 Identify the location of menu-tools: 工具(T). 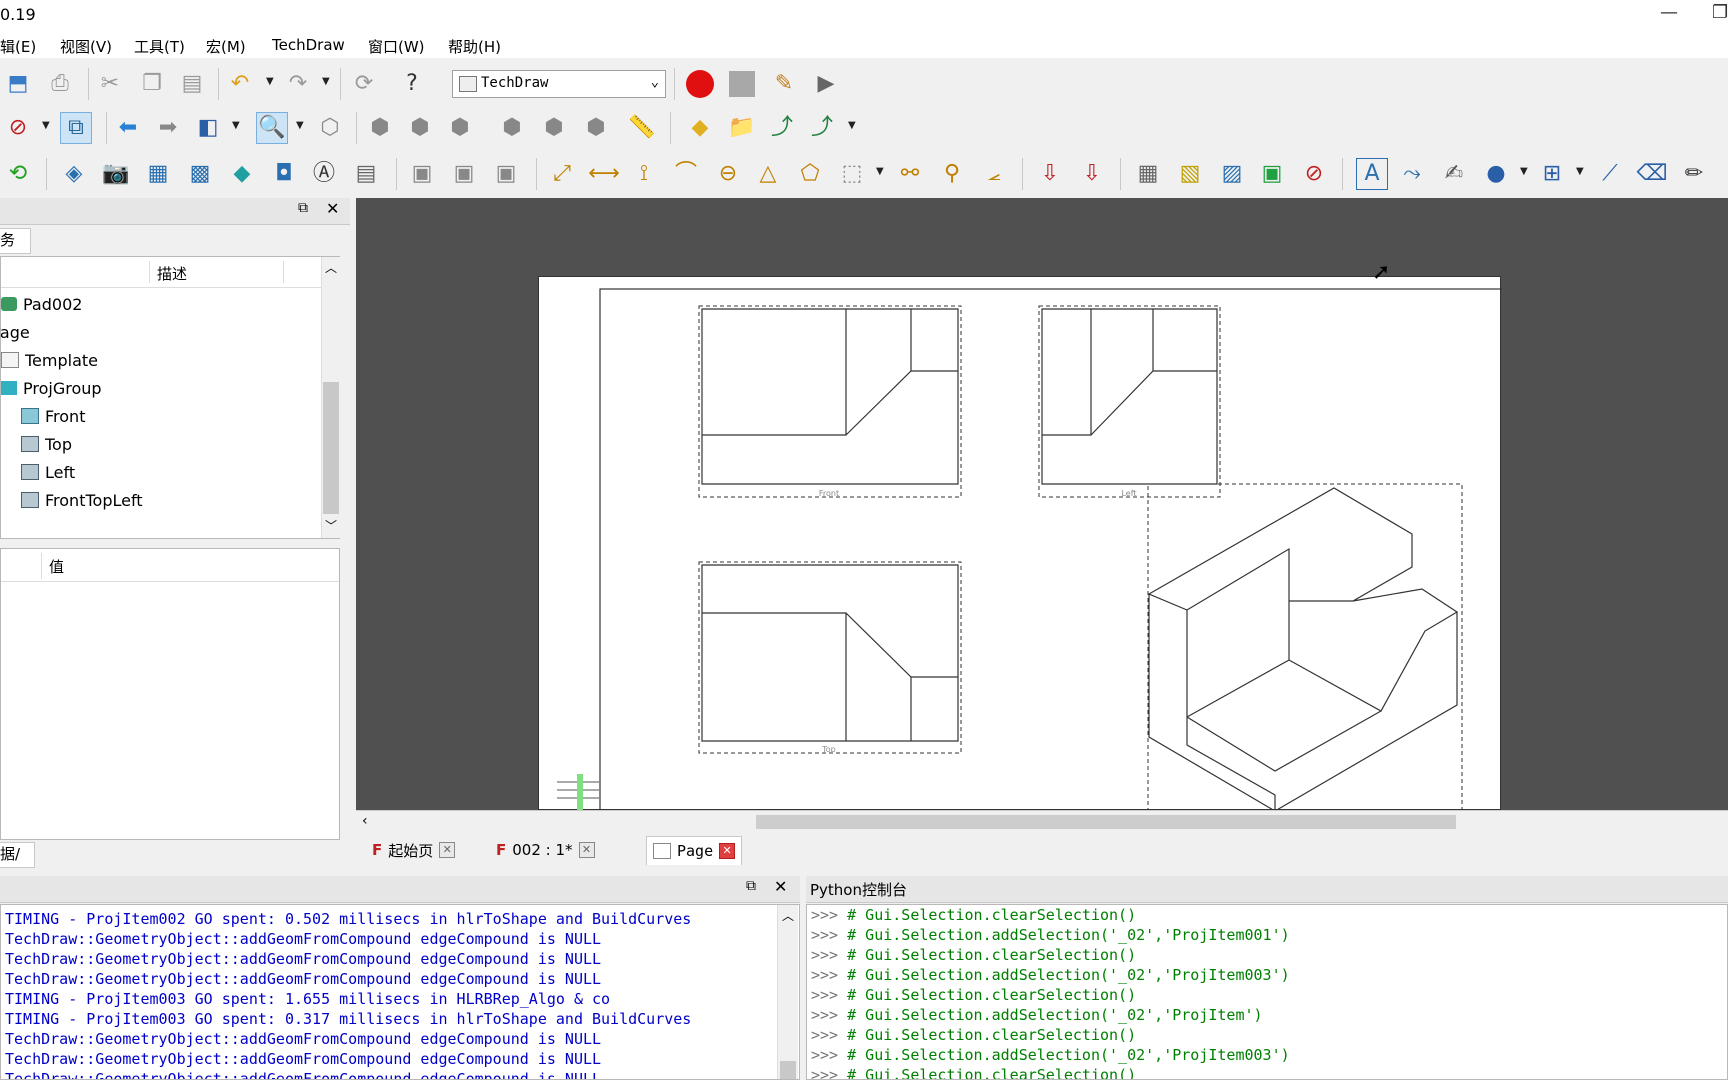
(159, 46).